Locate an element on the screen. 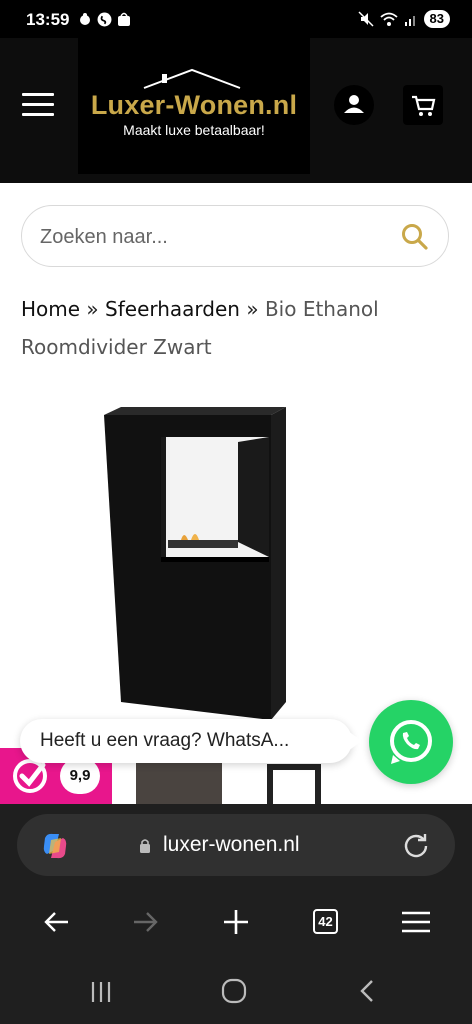 The image size is (472, 1024). copilot-icon is located at coordinates (55, 846).